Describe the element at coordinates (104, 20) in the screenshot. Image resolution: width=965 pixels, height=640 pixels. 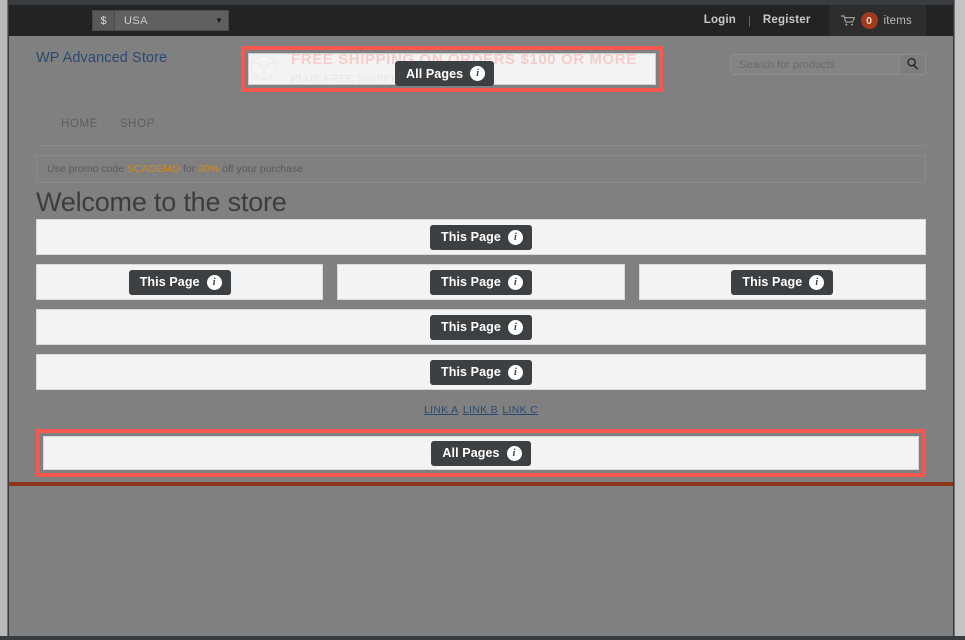
I see `currency-symbol: $` at that location.